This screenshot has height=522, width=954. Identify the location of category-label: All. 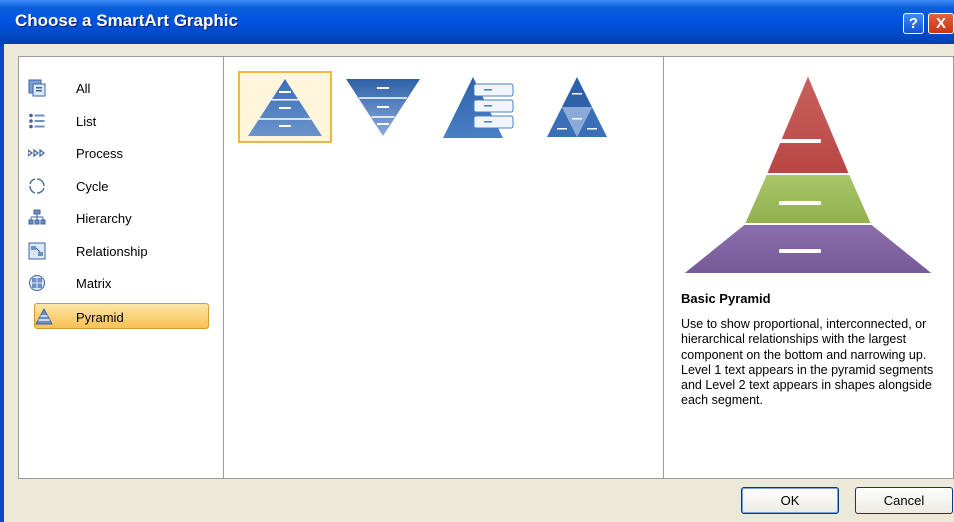
(83, 88).